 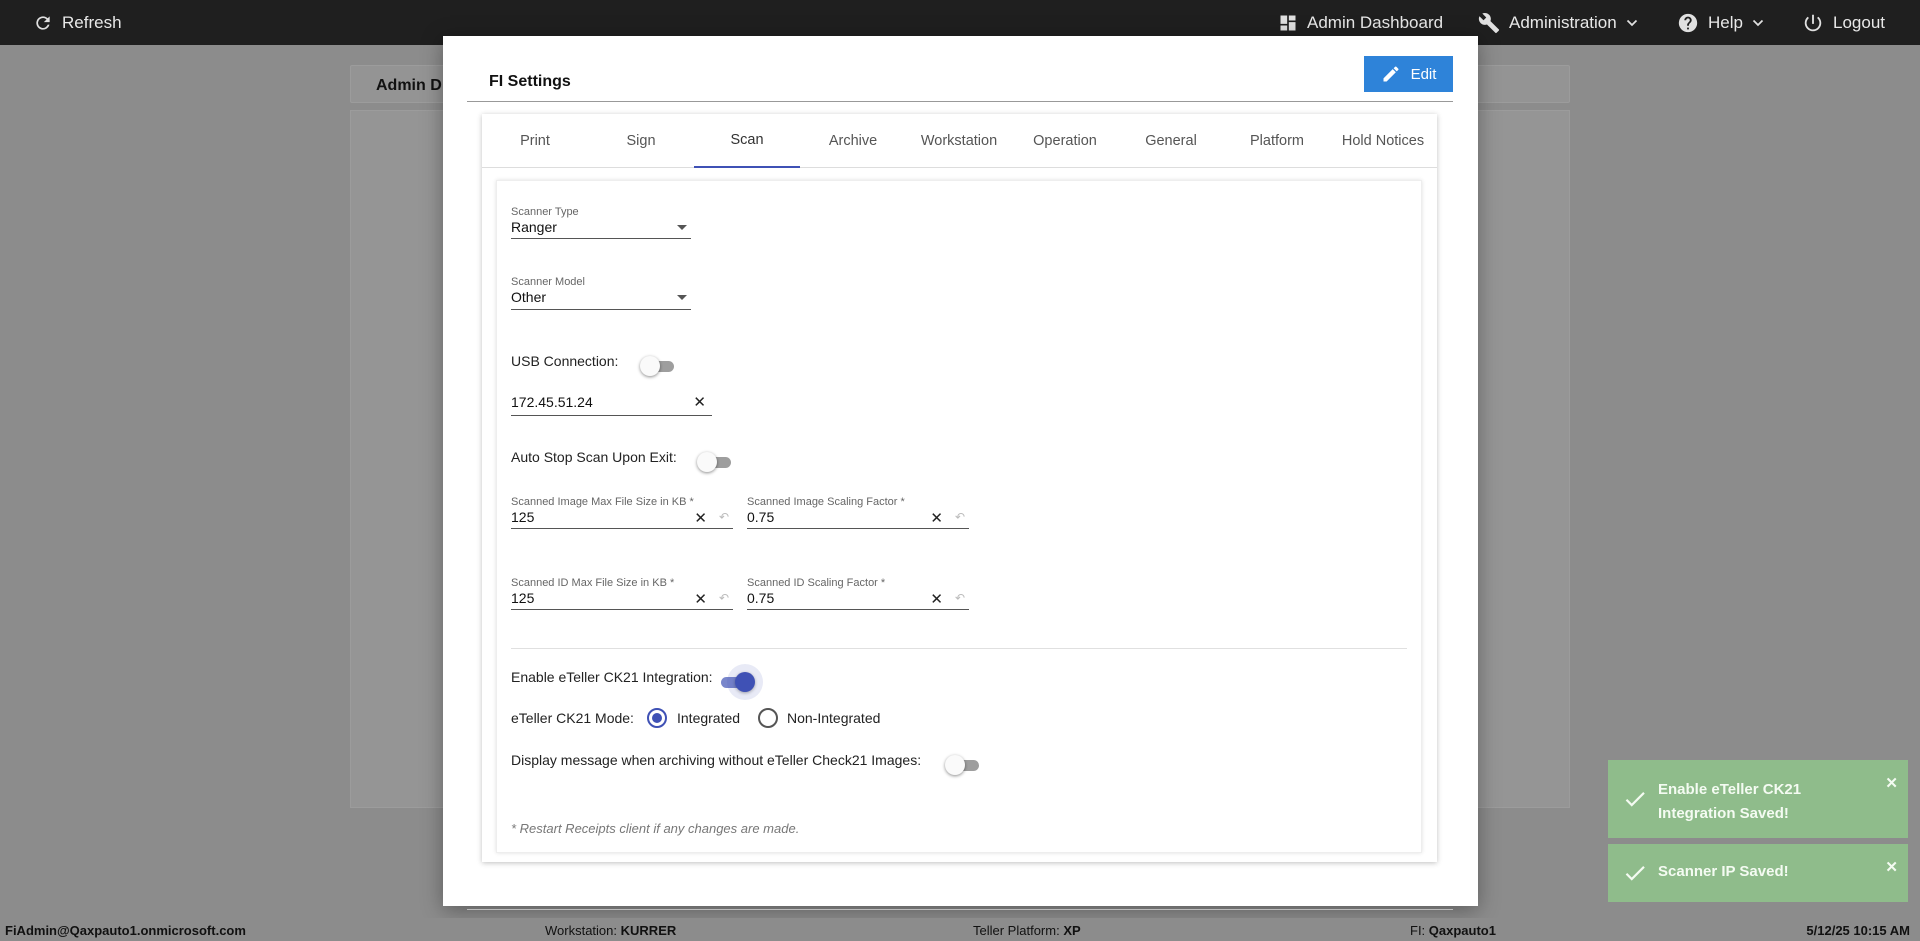 I want to click on edit-button: Edit, so click(x=1408, y=74).